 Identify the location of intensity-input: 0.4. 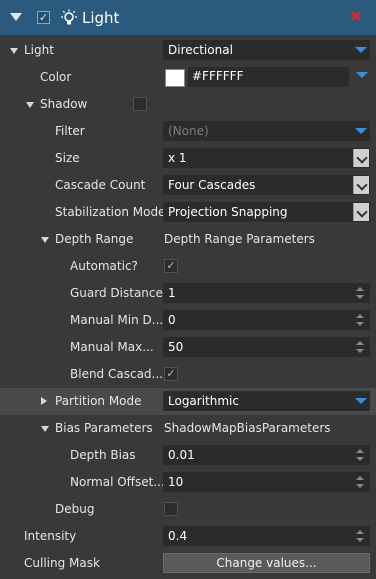
(266, 536).